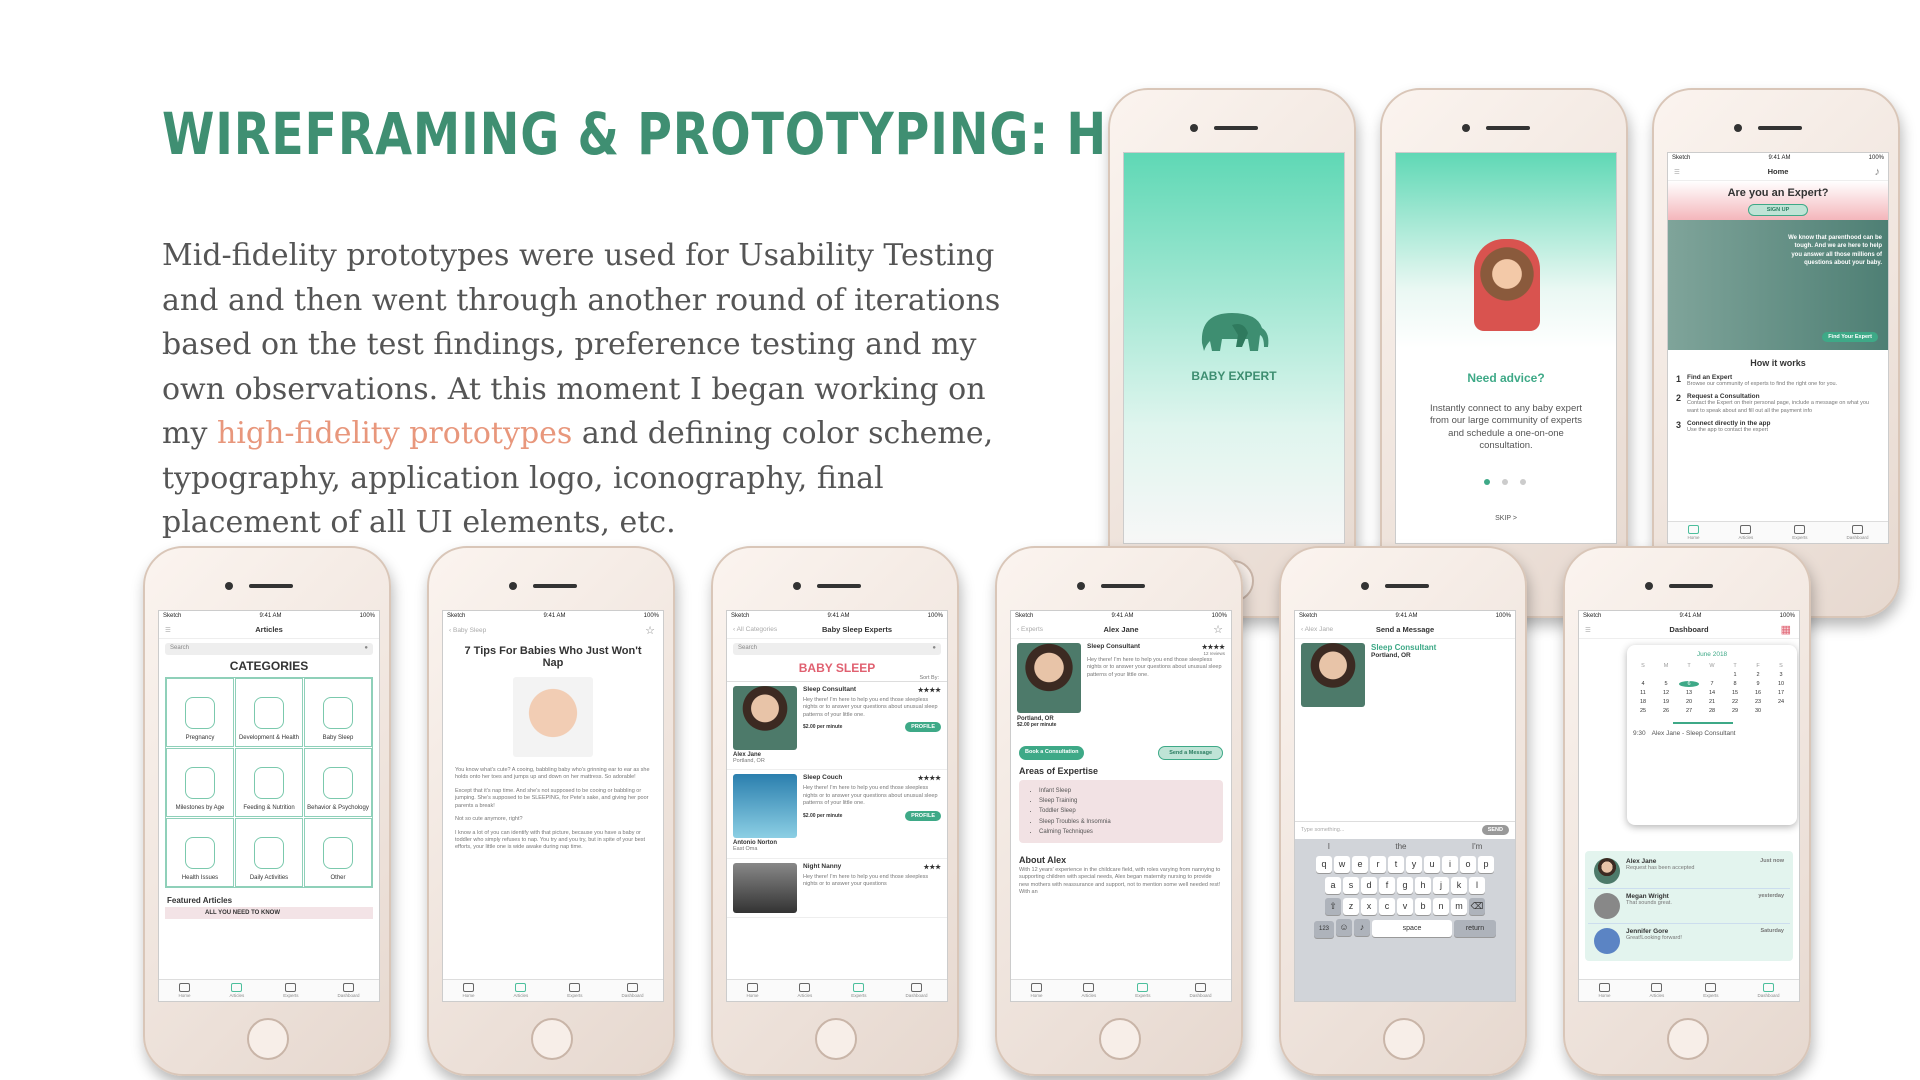 This screenshot has height=1080, width=1920. Describe the element at coordinates (1778, 210) in the screenshot. I see `signup-button: SIGN UP` at that location.